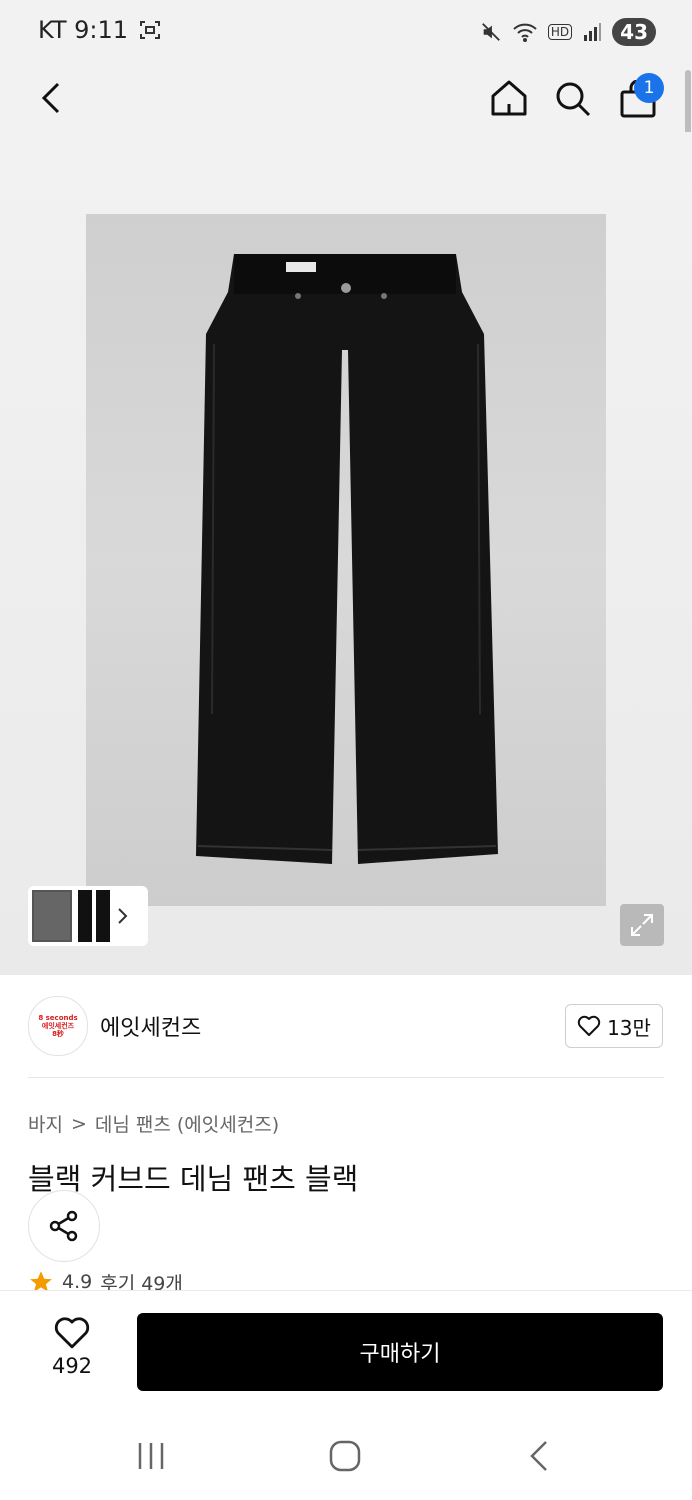 The image size is (692, 1500). I want to click on brand-logo-text-1: 8 seconds, so click(58, 1018).